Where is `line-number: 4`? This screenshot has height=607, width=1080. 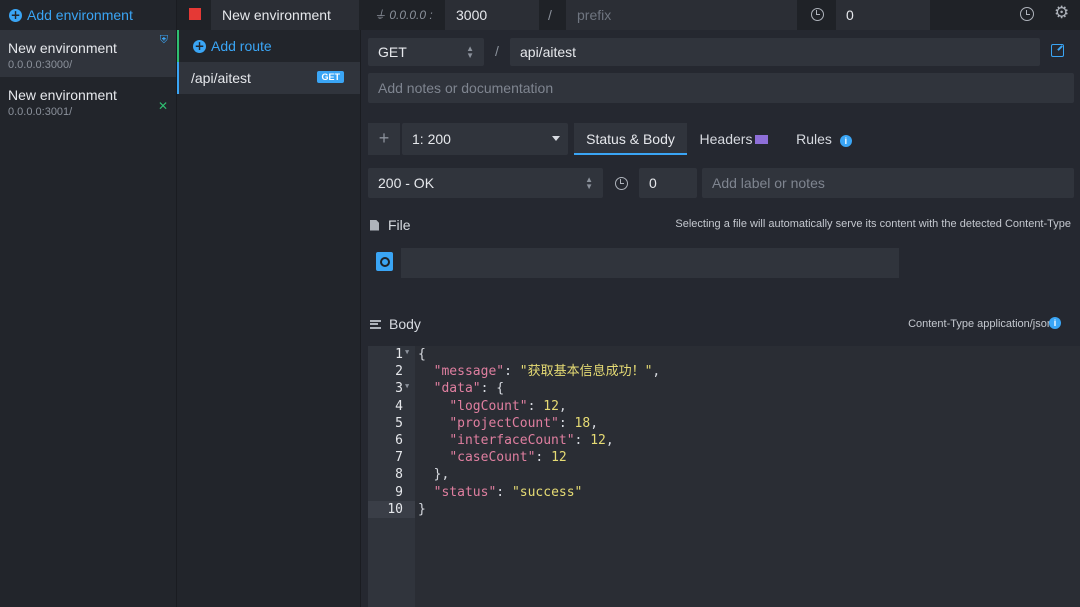
line-number: 4 is located at coordinates (399, 406).